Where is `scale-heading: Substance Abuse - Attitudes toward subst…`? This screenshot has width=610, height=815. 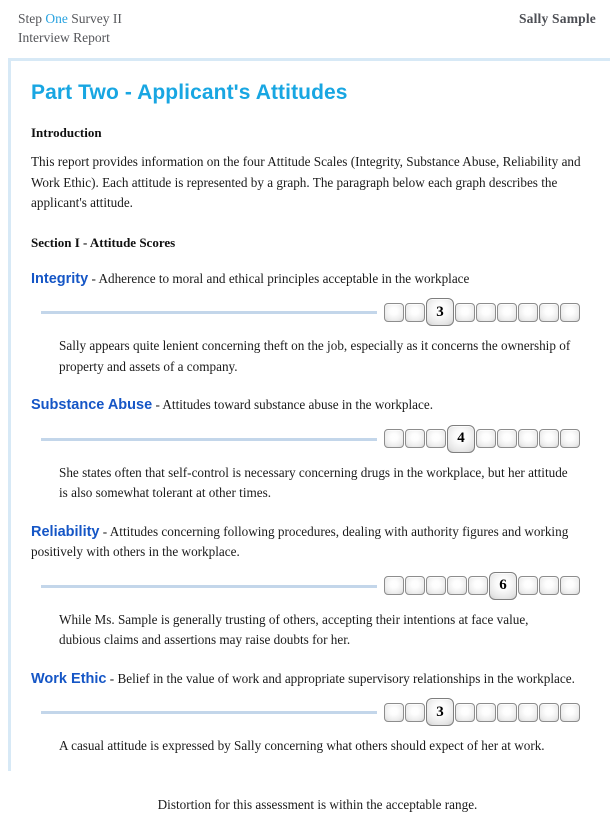 scale-heading: Substance Abuse - Attitudes toward subst… is located at coordinates (308, 405).